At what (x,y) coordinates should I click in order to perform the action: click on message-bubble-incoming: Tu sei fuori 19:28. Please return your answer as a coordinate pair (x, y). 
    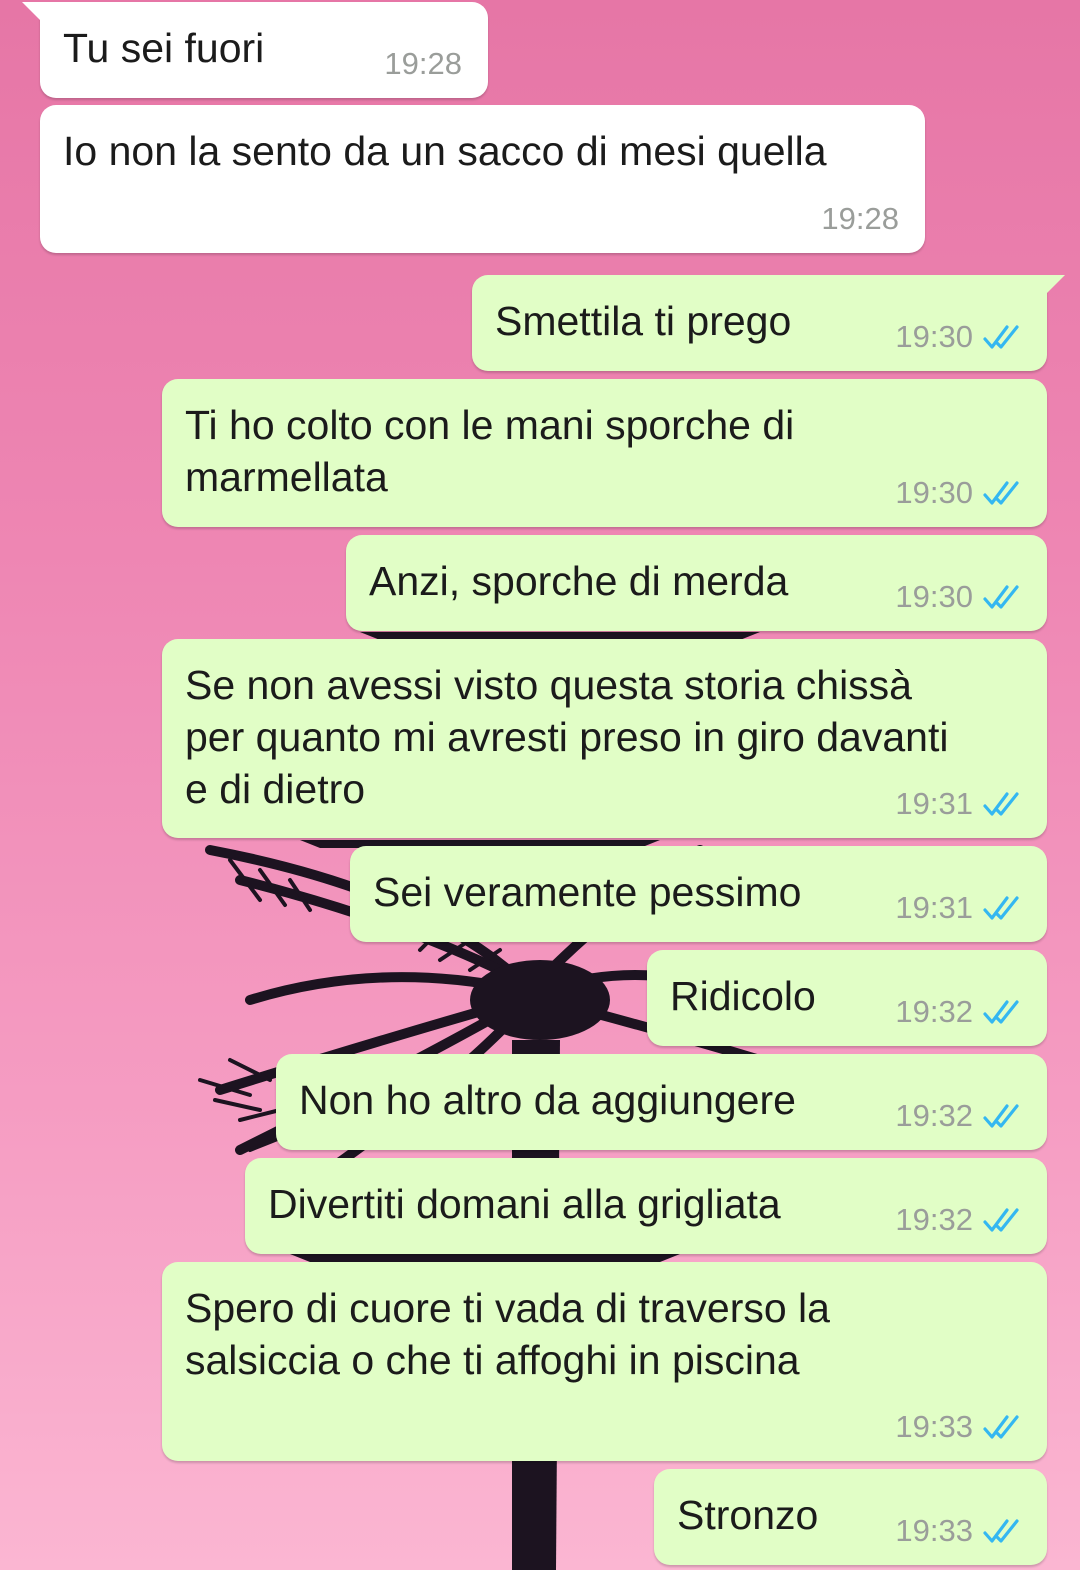
    Looking at the image, I should click on (255, 50).